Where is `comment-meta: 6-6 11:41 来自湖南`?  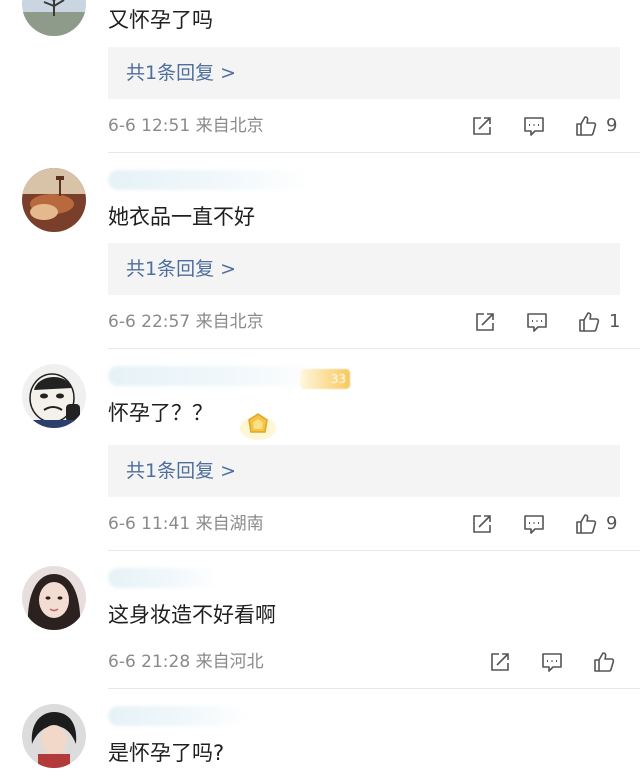 comment-meta: 6-6 11:41 来自湖南 is located at coordinates (186, 524).